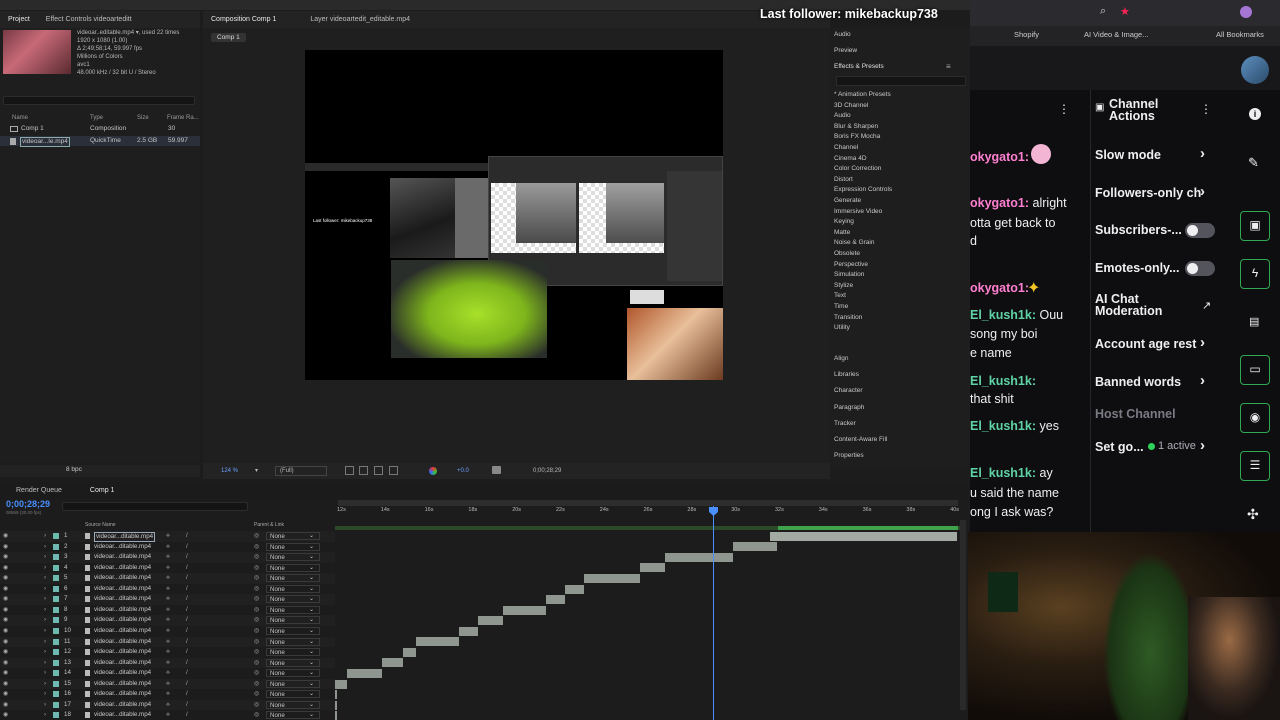  I want to click on layer-row: ◉ › 7 videoar...ditable.mp4 ⟡ / ◎ None ⌄, so click(167, 599).